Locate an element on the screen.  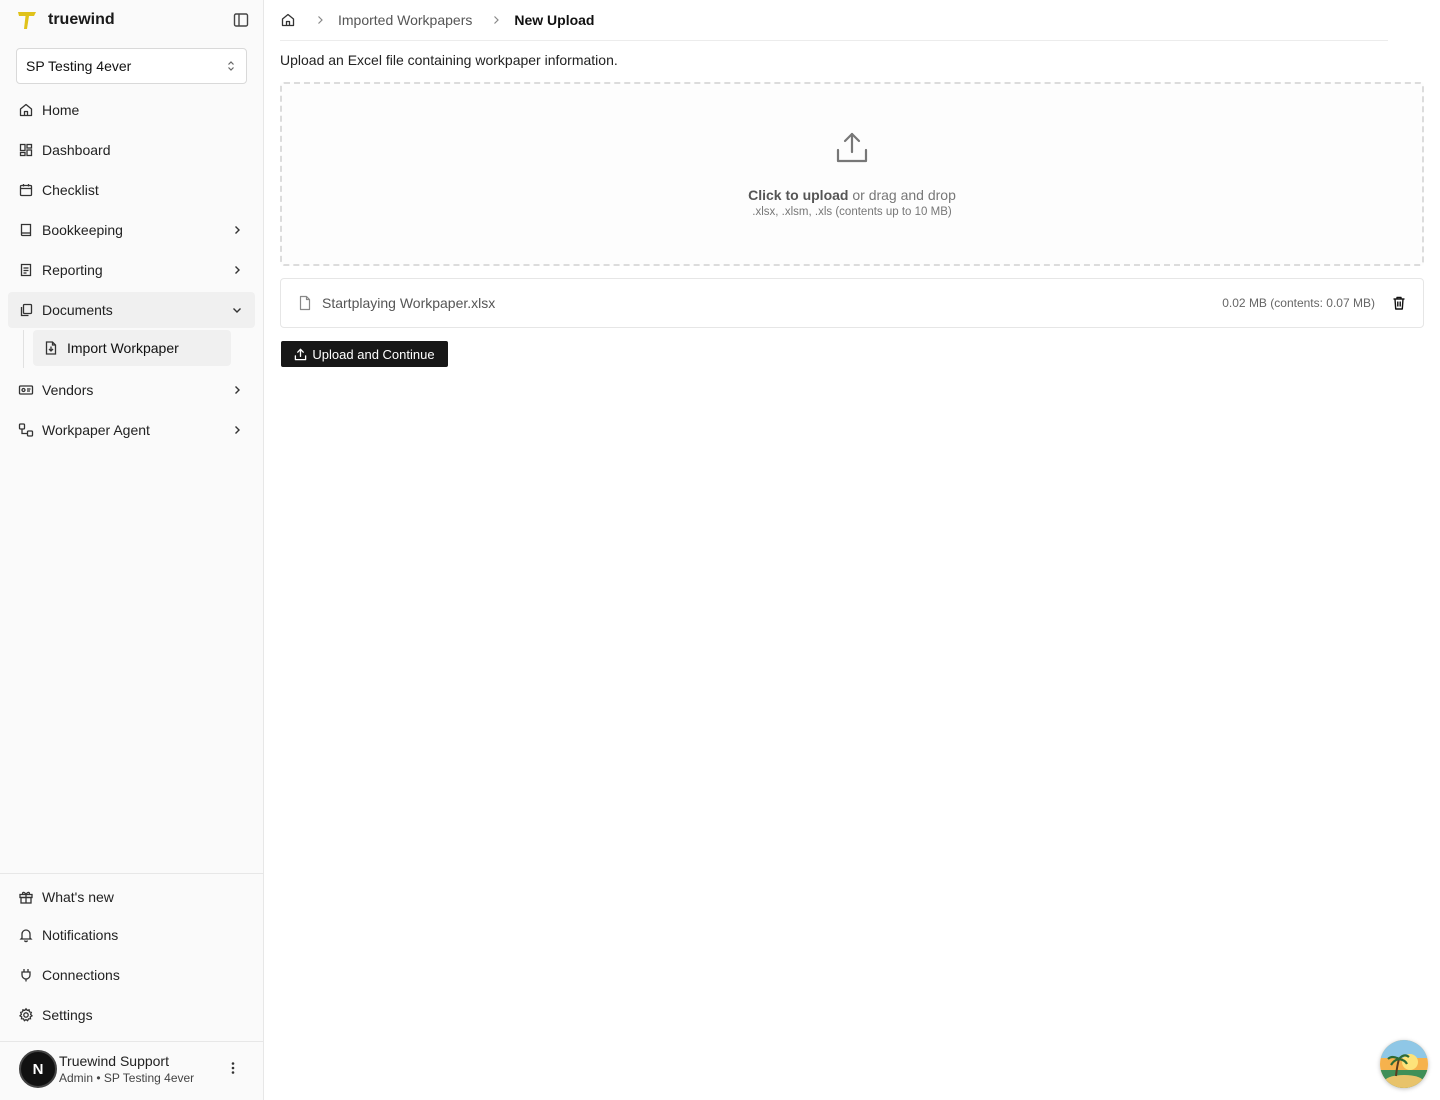
bell-icon is located at coordinates (26, 936).